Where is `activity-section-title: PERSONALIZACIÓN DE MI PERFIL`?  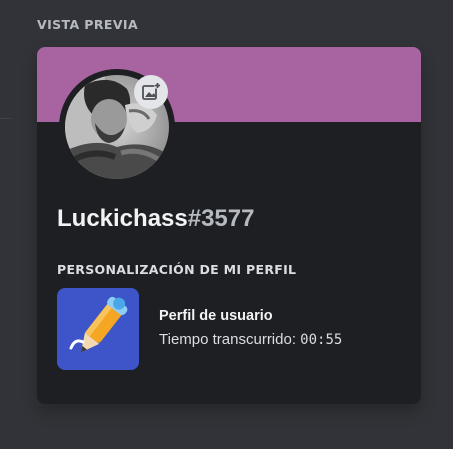
activity-section-title: PERSONALIZACIÓN DE MI PERFIL is located at coordinates (177, 269).